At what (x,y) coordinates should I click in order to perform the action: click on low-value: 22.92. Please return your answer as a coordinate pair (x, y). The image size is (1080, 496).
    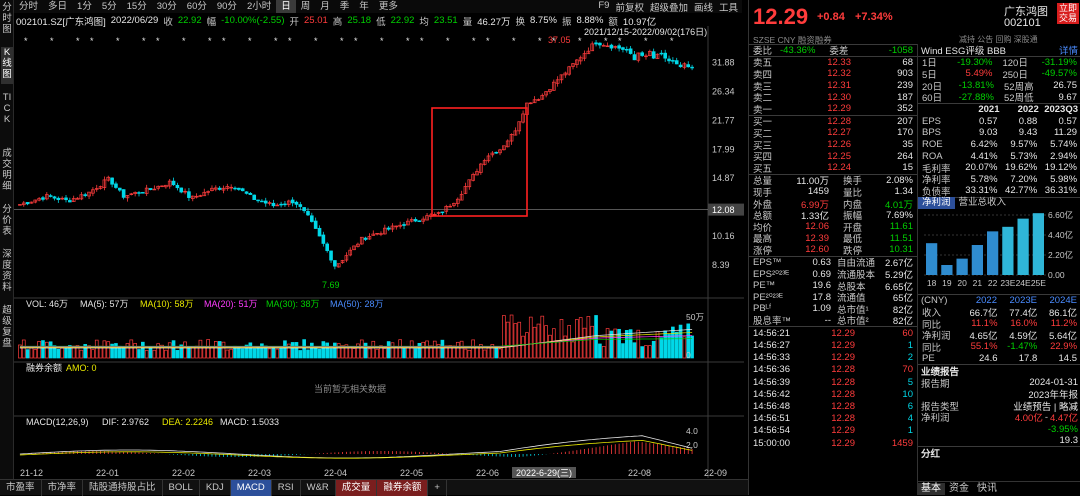
    Looking at the image, I should click on (402, 20).